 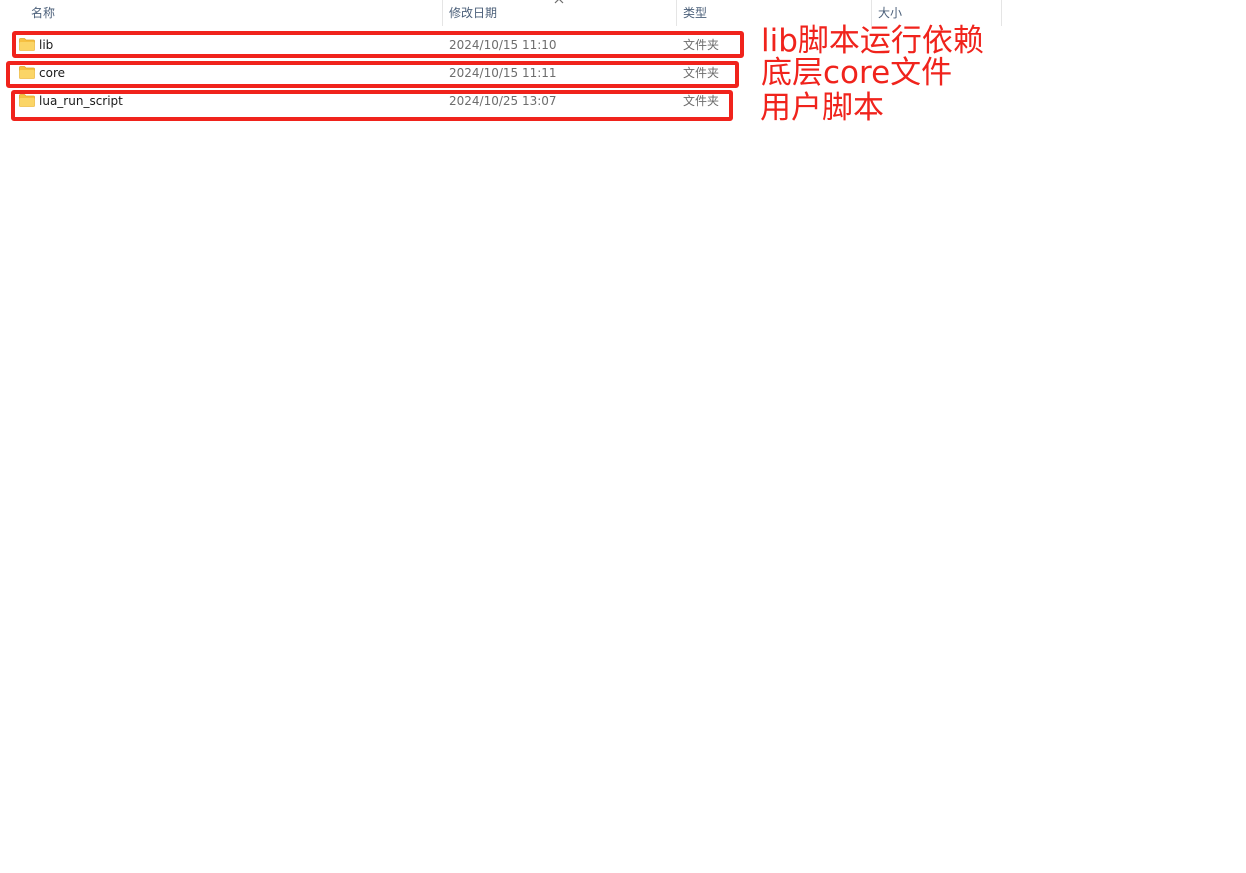 I want to click on file-name: core, so click(x=52, y=73).